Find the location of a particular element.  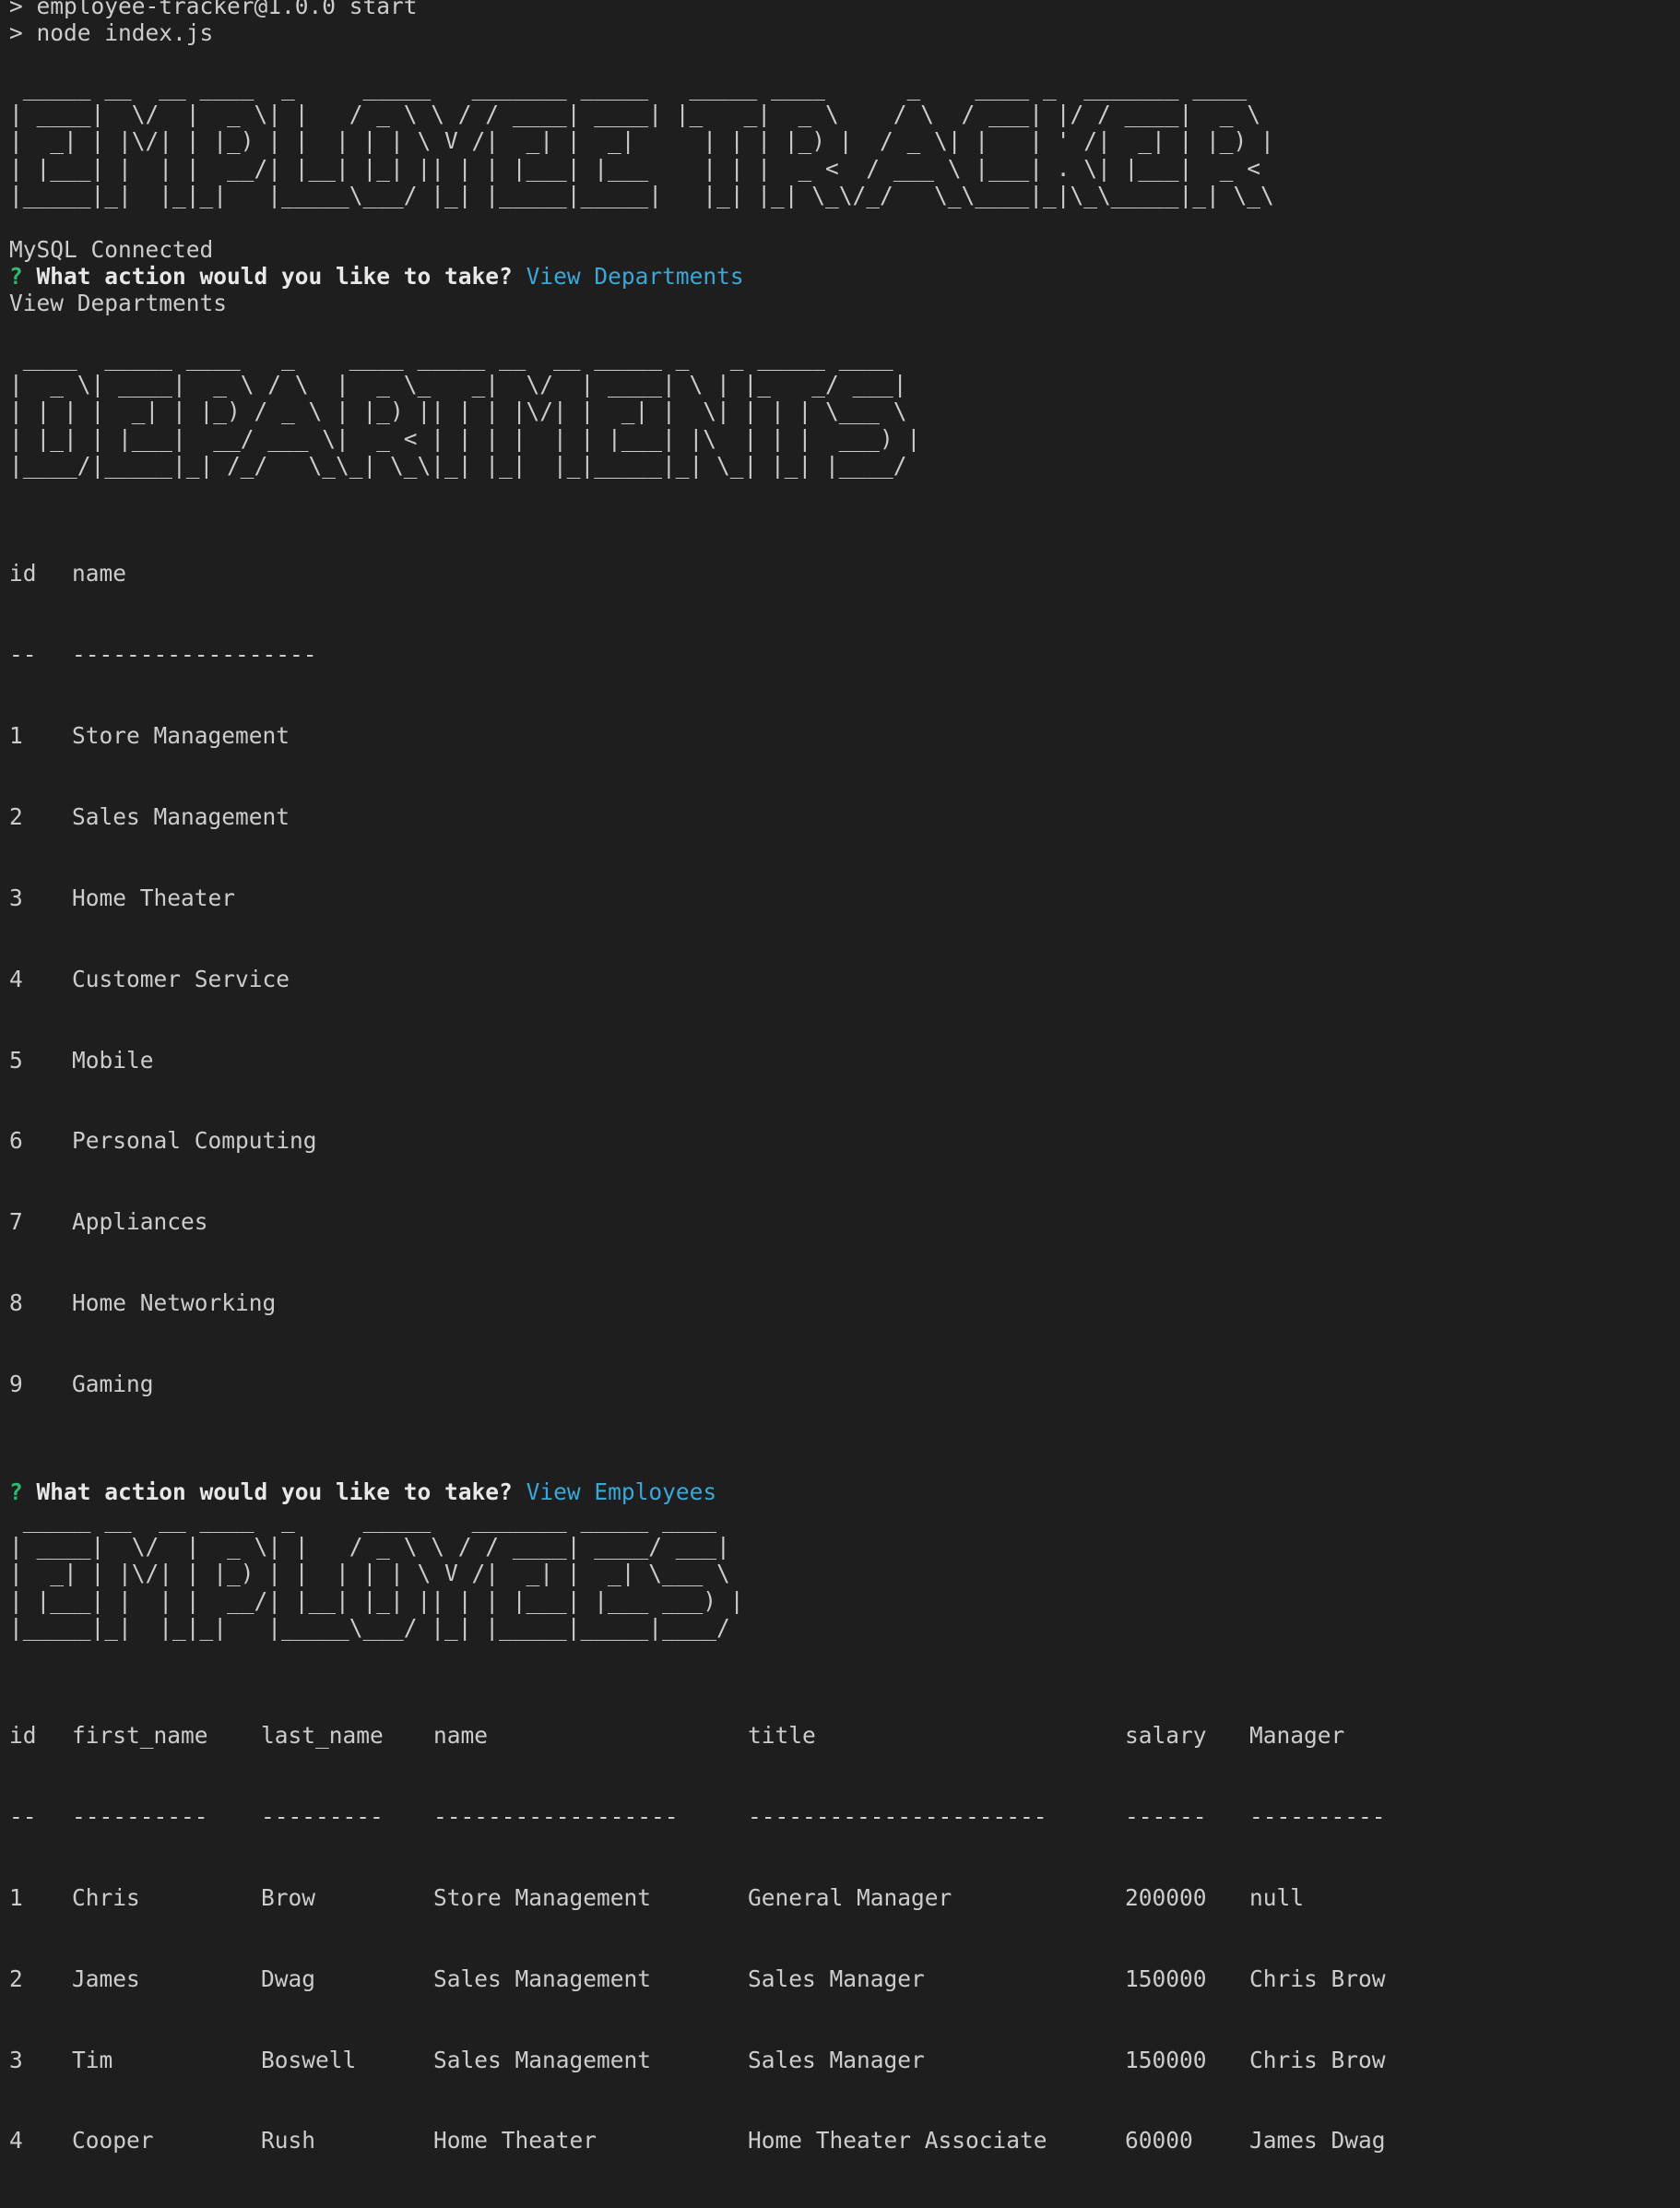

employee-first-name: Tim is located at coordinates (92, 2059).